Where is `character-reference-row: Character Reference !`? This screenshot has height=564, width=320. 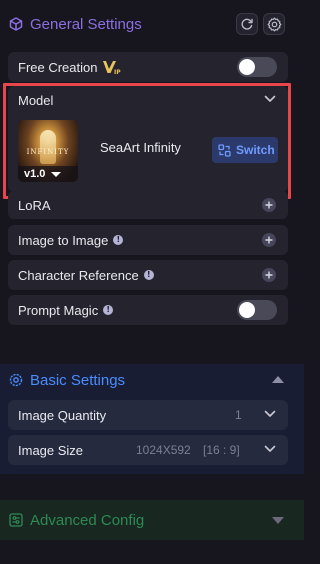 character-reference-row: Character Reference ! is located at coordinates (148, 275).